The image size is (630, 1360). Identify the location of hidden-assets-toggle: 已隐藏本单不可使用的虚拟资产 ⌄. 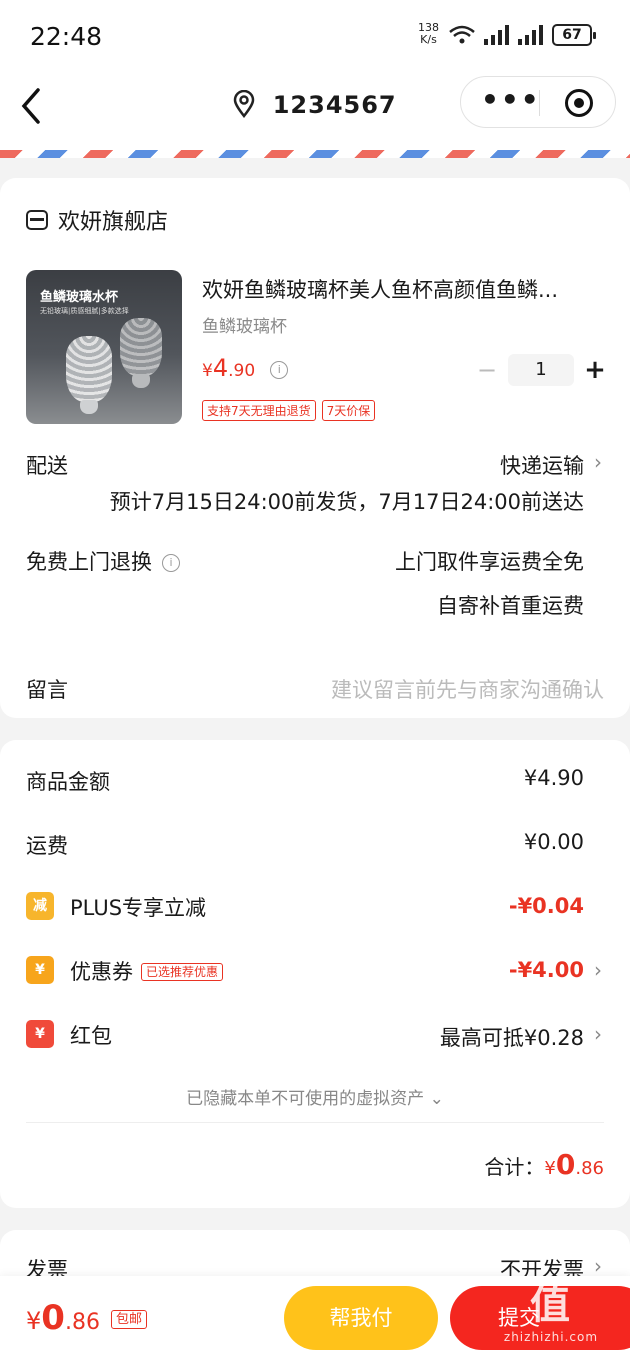
(315, 1096).